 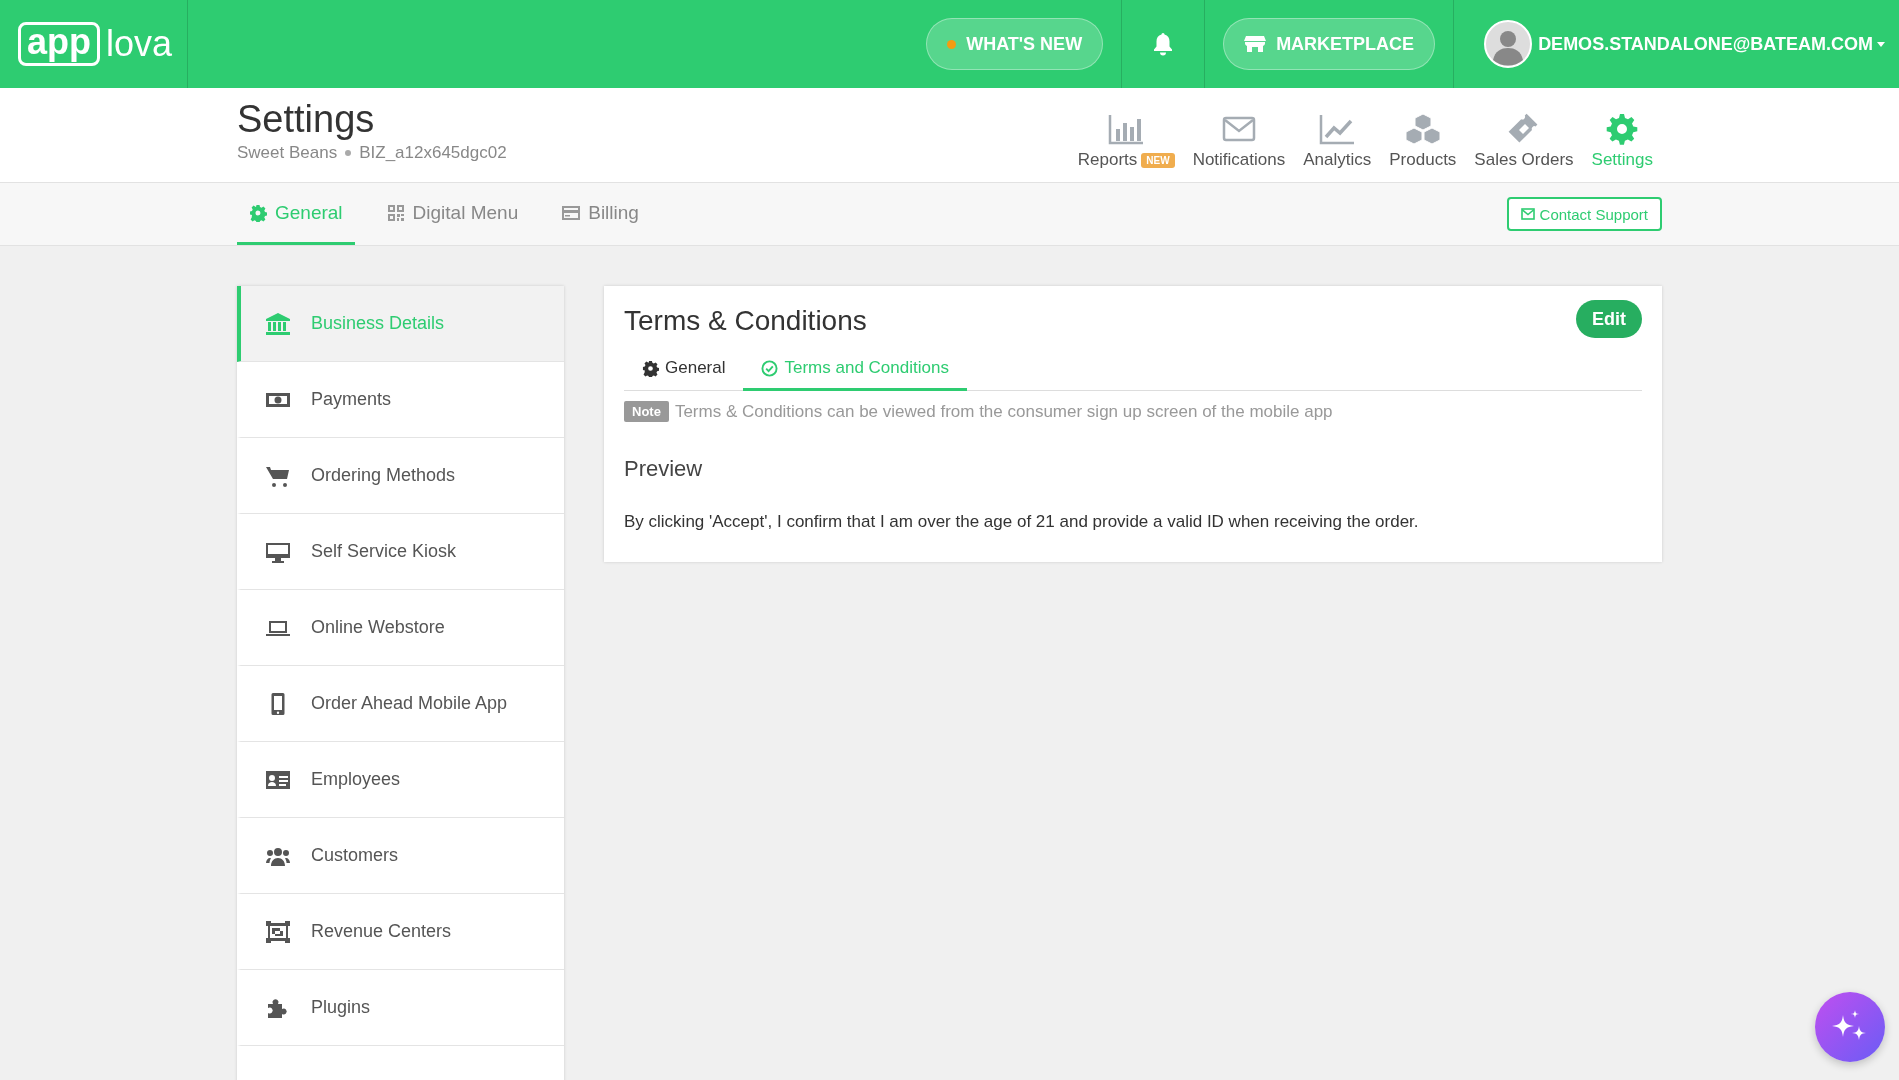 I want to click on nav-item: Reports NEW, so click(x=1126, y=141).